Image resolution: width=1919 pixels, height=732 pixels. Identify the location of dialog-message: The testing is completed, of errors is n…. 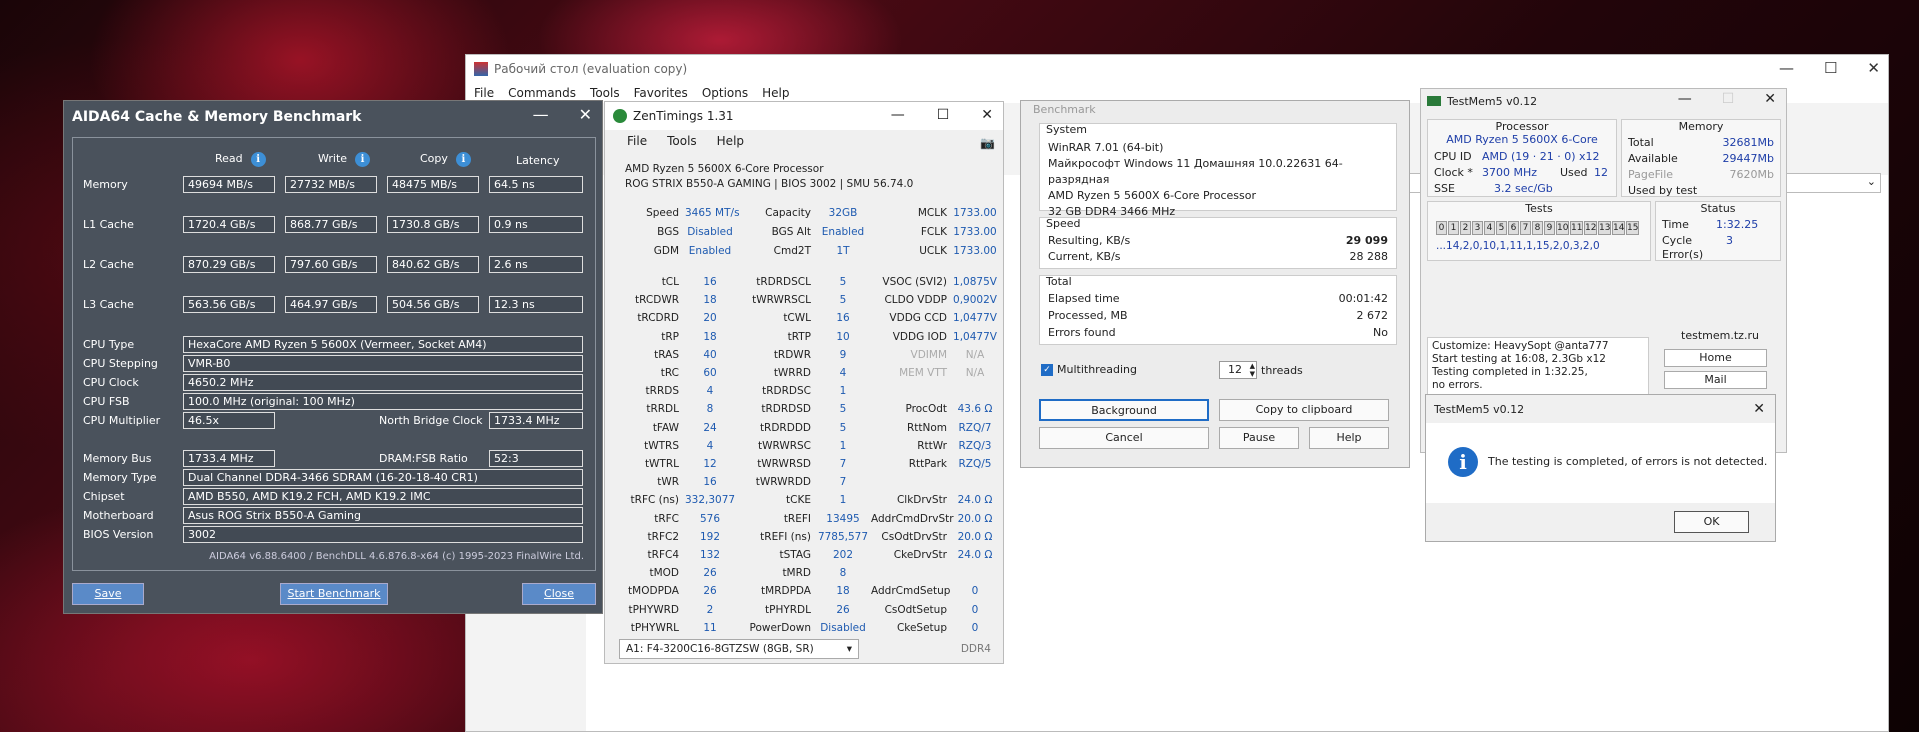
(1628, 461).